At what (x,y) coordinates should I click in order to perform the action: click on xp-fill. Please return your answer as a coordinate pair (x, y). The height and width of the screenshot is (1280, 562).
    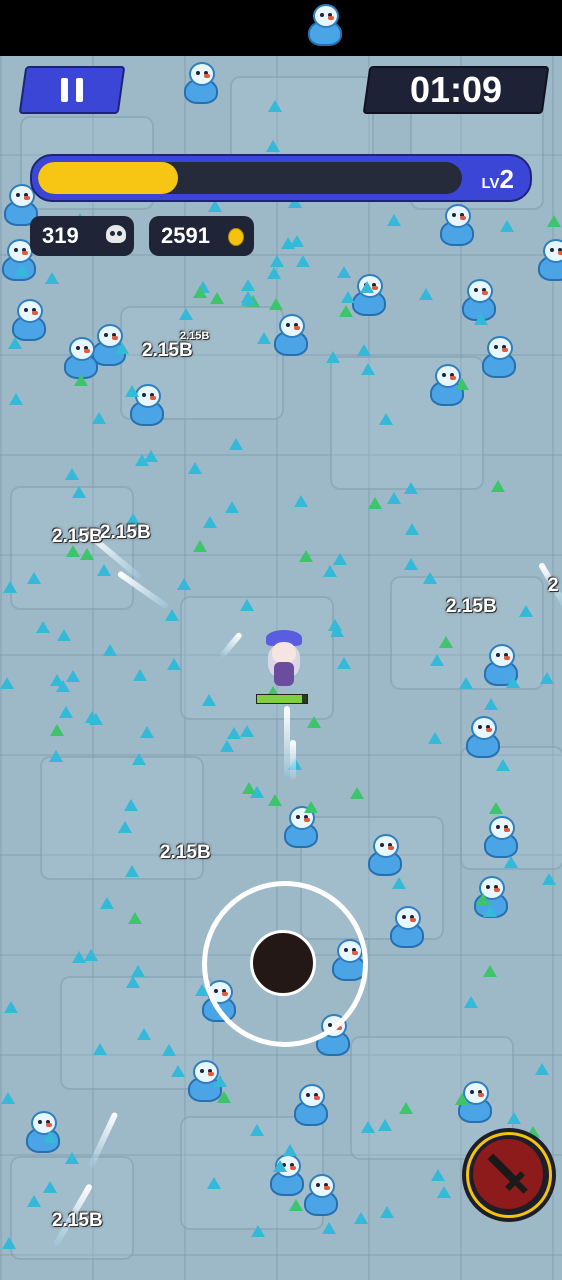
    Looking at the image, I should click on (108, 178).